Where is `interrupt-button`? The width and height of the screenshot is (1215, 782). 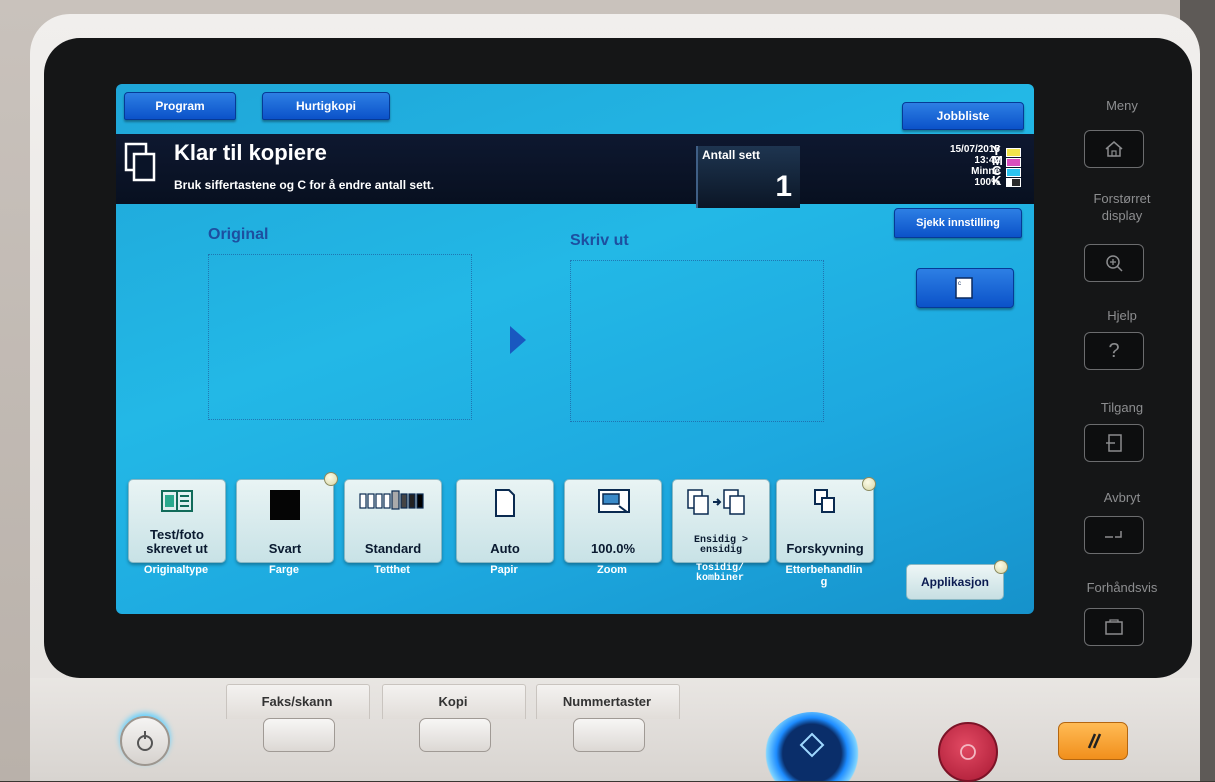 interrupt-button is located at coordinates (1114, 535).